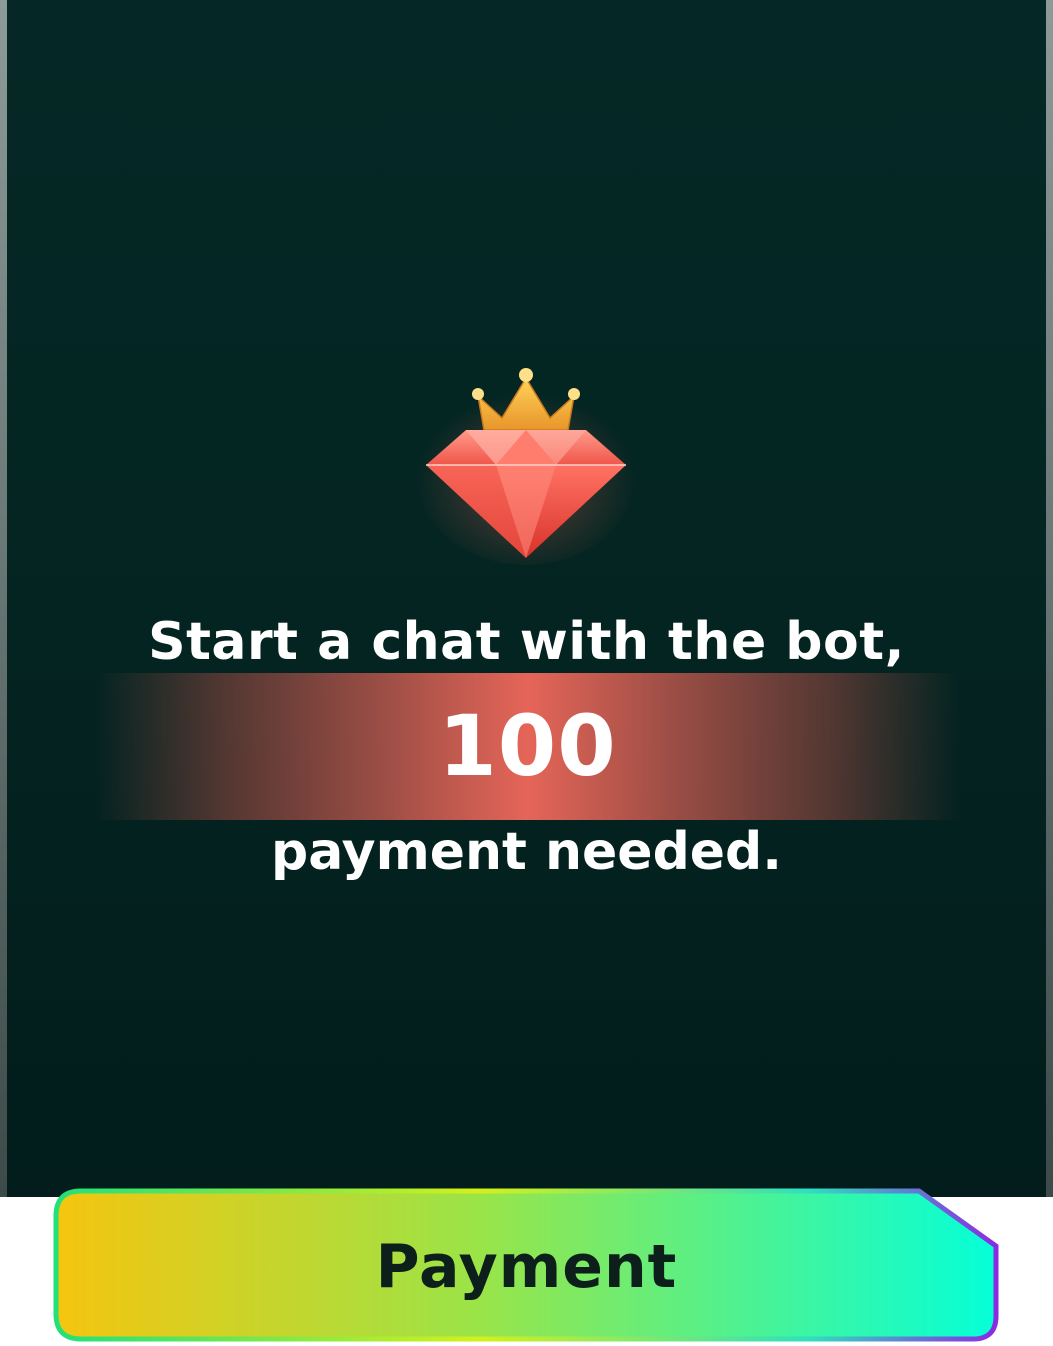 This screenshot has height=1346, width=1053. I want to click on panel-left-edge, so click(3, 598).